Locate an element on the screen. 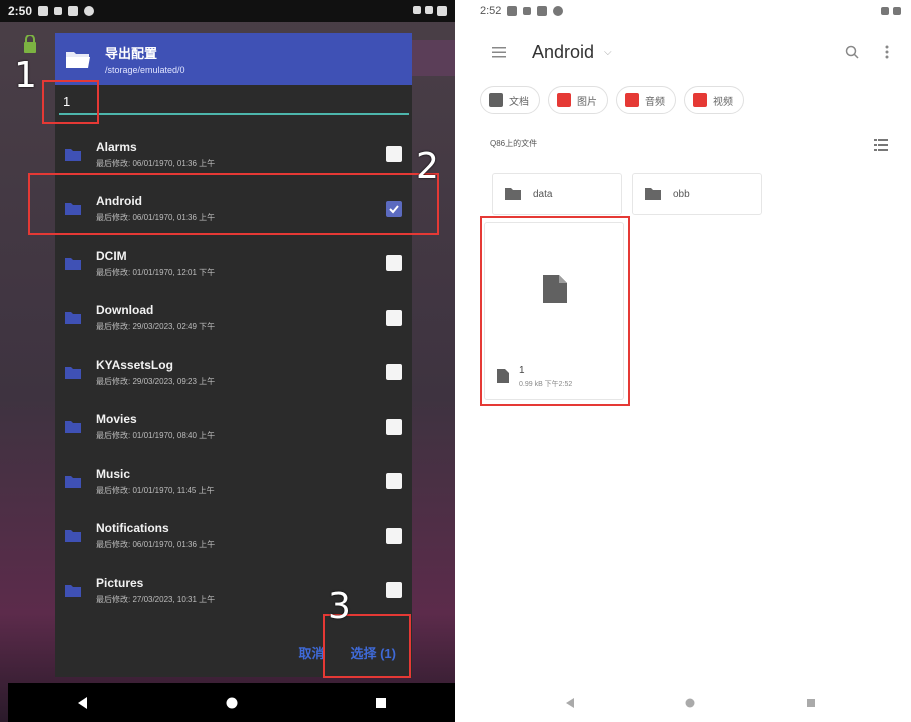  folder-item-kyassetslog: KYAssetsLog 最后修改: 29/03/2023, 09:23 上午 is located at coordinates (233, 372).